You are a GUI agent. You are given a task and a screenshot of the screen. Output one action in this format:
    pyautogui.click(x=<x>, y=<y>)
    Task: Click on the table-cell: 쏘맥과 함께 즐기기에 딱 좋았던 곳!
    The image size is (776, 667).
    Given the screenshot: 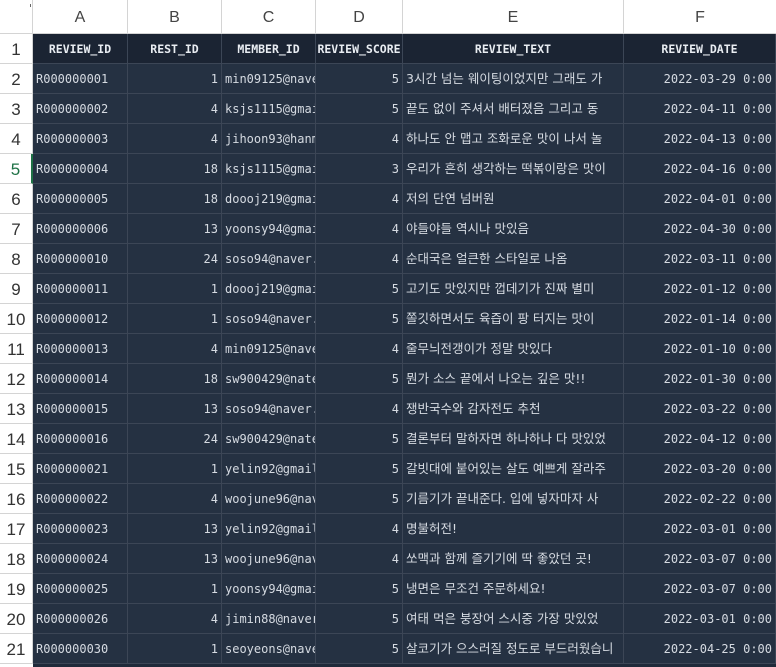 What is the action you would take?
    pyautogui.click(x=513, y=559)
    